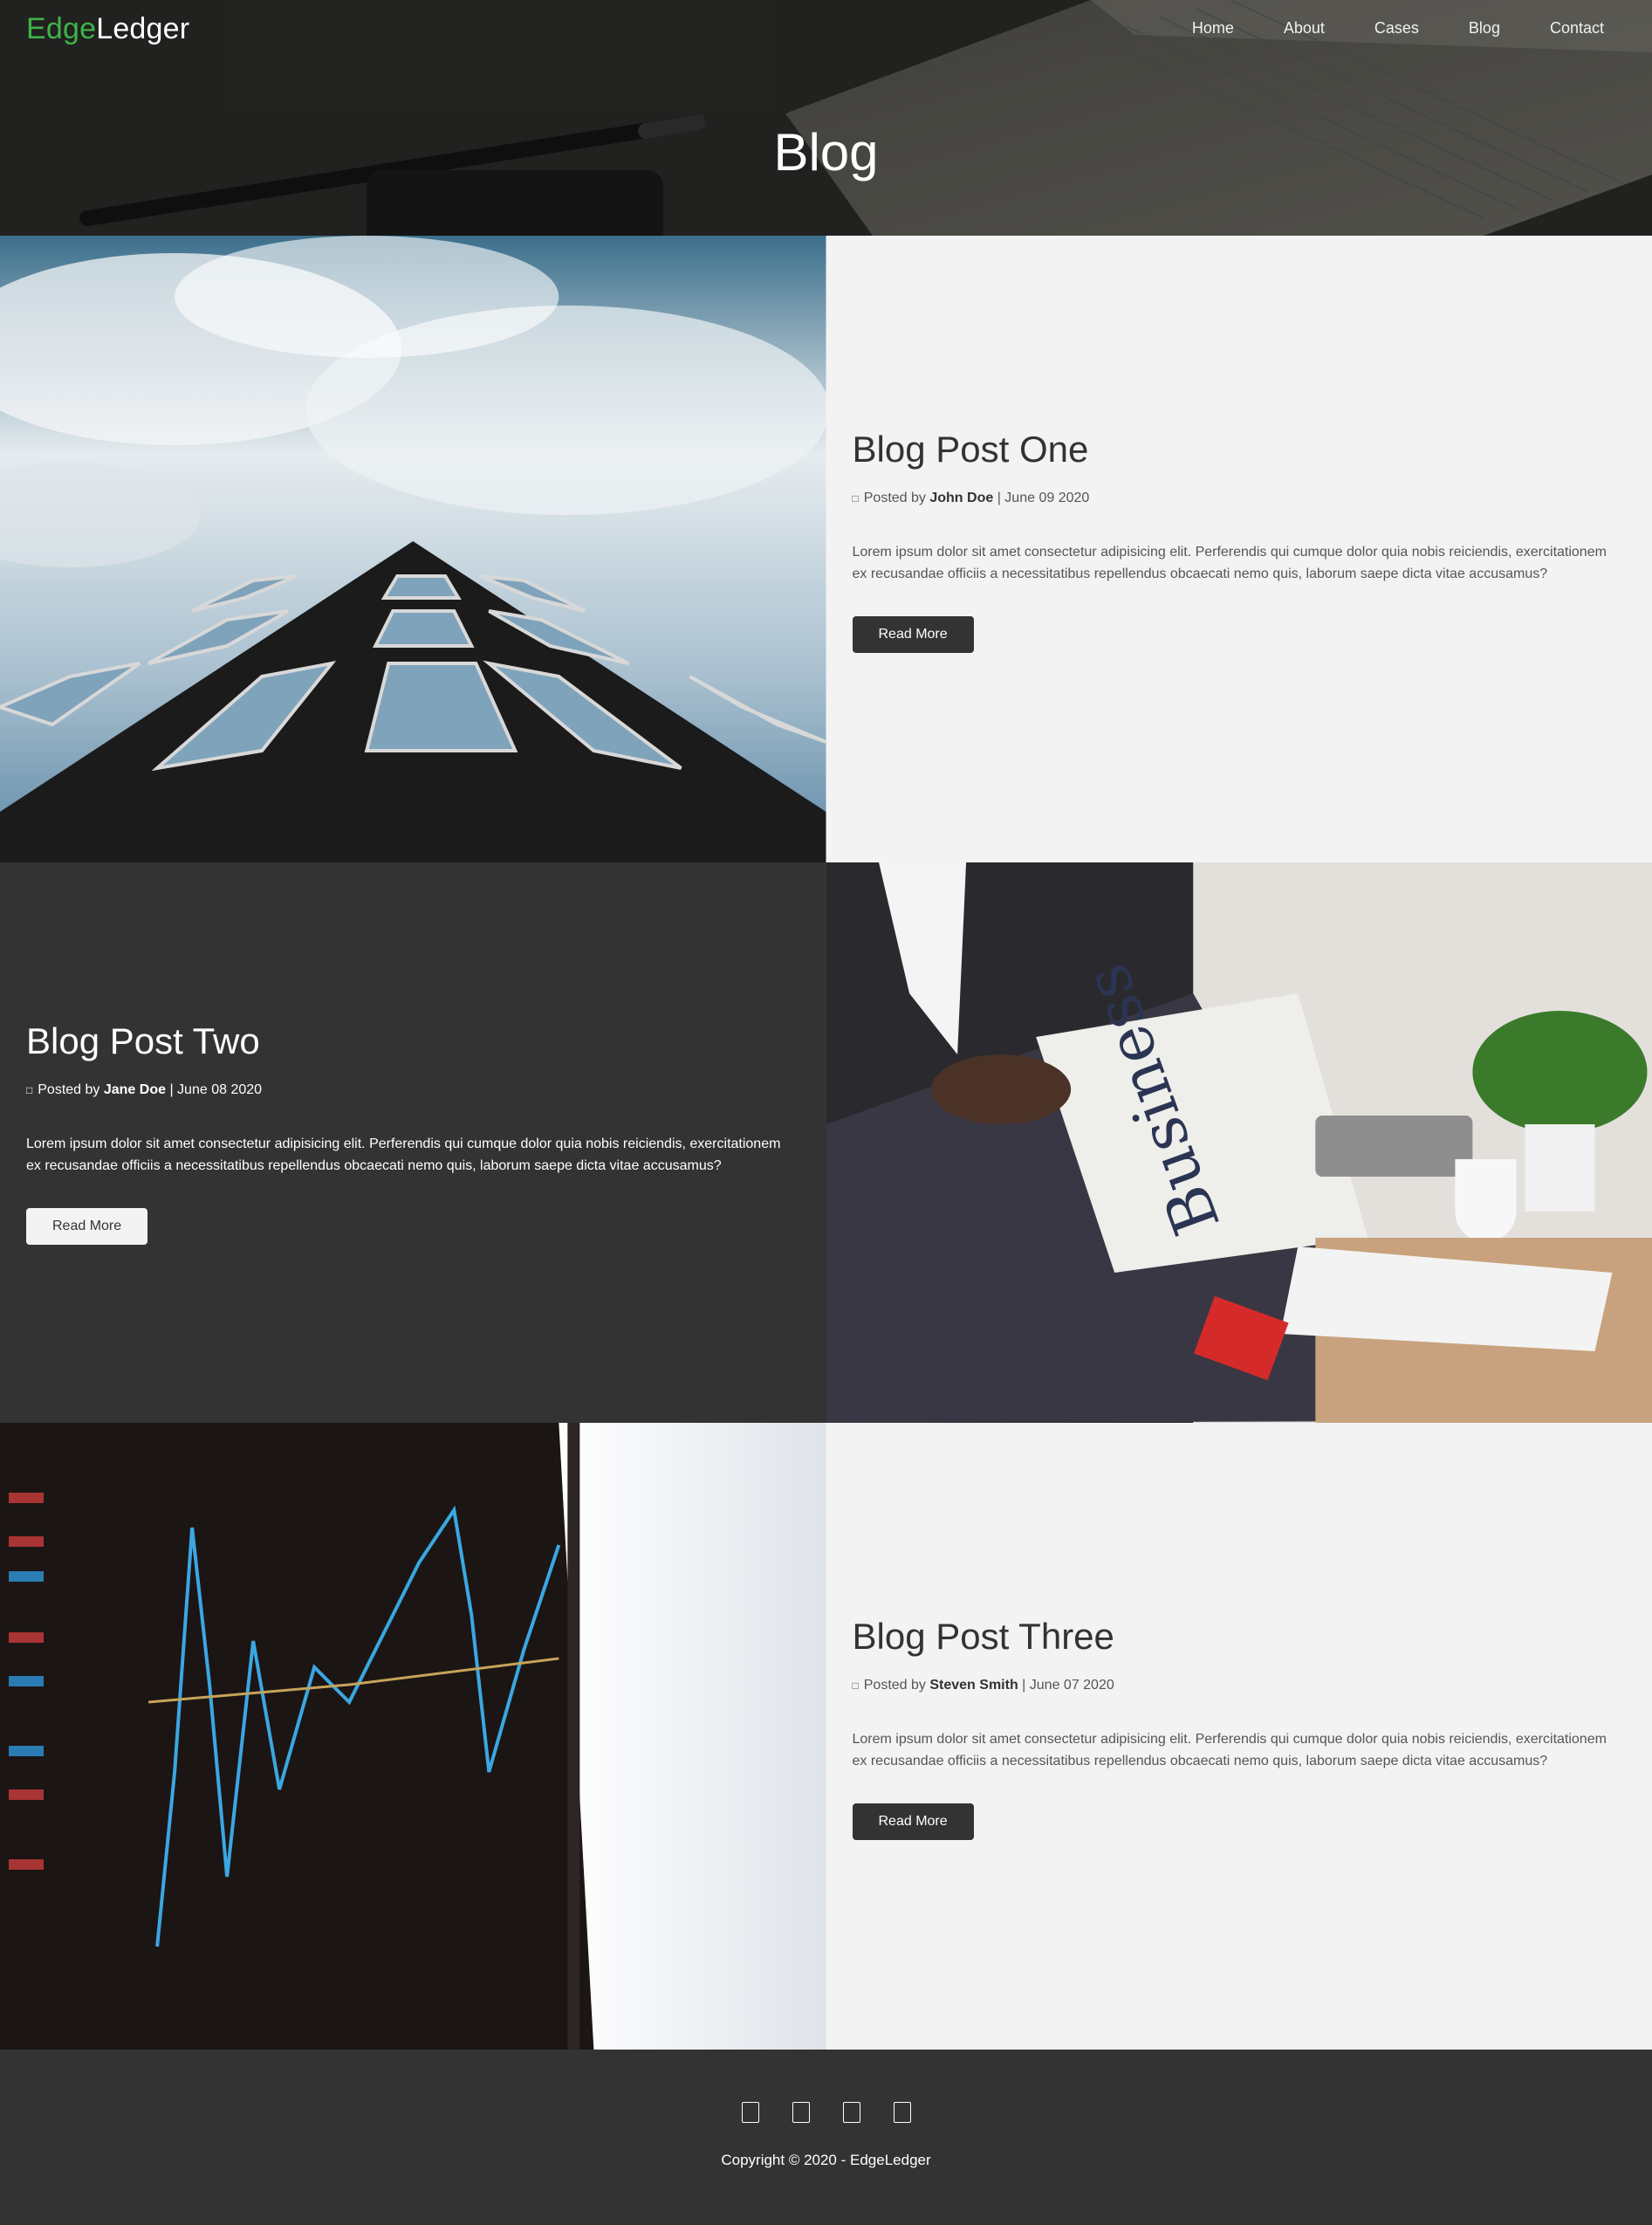  What do you see at coordinates (135, 1089) in the screenshot?
I see `post-author: Jane Doe` at bounding box center [135, 1089].